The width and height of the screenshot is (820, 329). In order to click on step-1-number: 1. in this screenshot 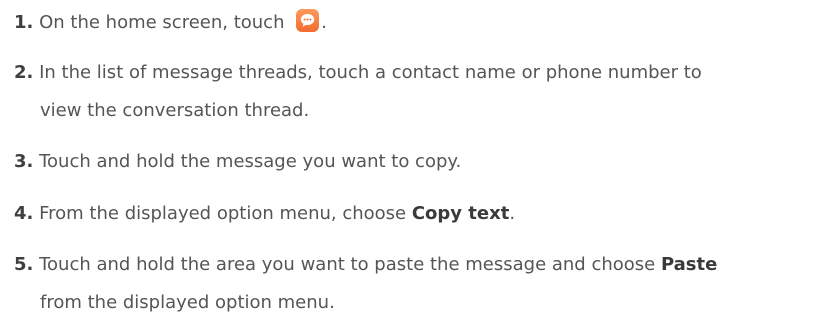, I will do `click(24, 22)`.